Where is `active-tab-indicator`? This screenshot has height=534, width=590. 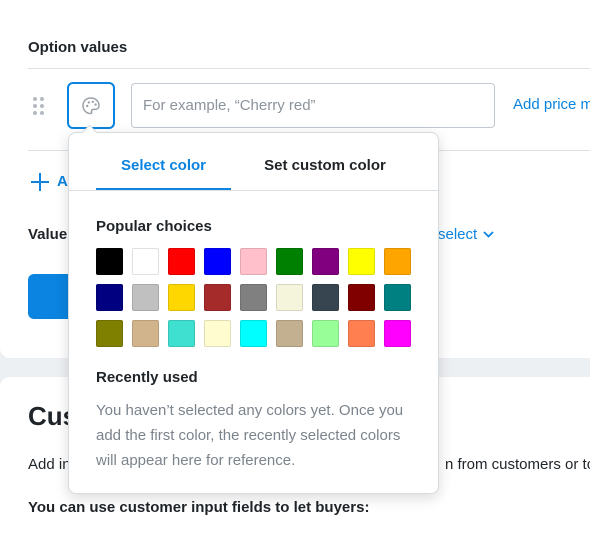
active-tab-indicator is located at coordinates (163, 189).